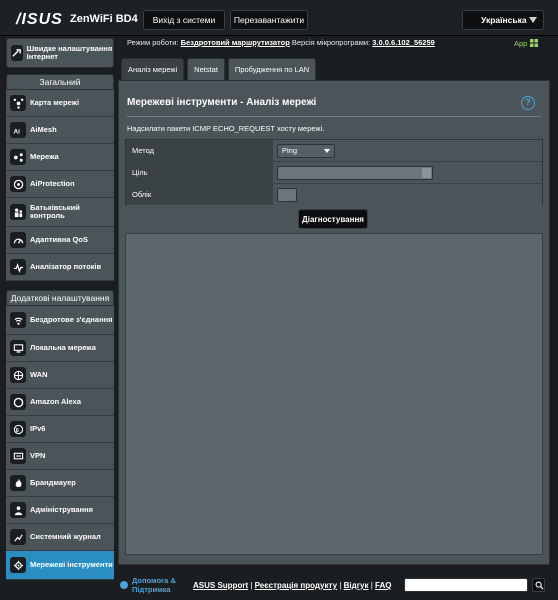  I want to click on firmware-label: Версія мікропрограми:, so click(331, 42).